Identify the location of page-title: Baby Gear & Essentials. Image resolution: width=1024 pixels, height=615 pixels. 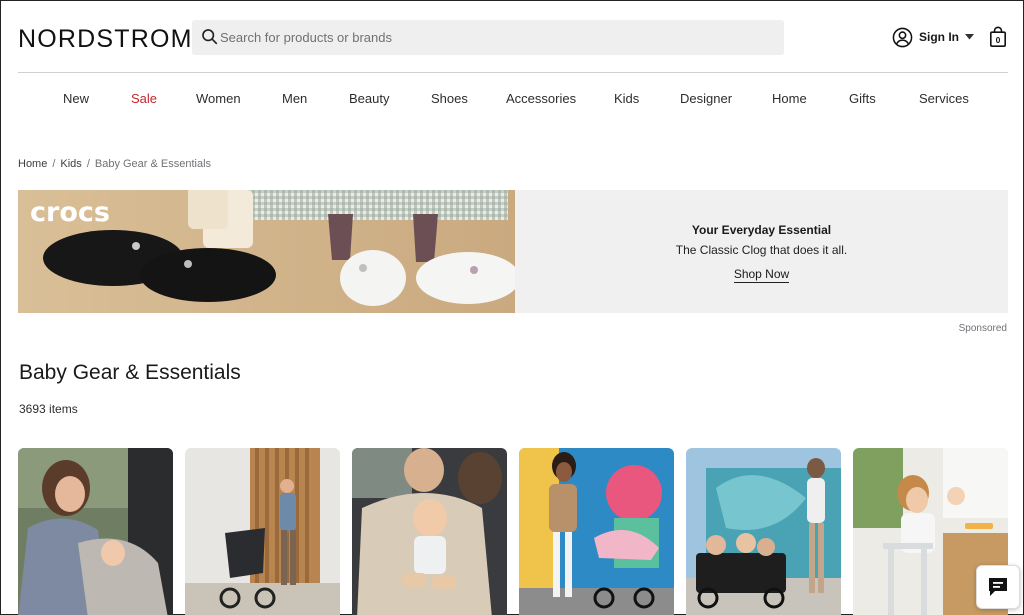
(130, 372).